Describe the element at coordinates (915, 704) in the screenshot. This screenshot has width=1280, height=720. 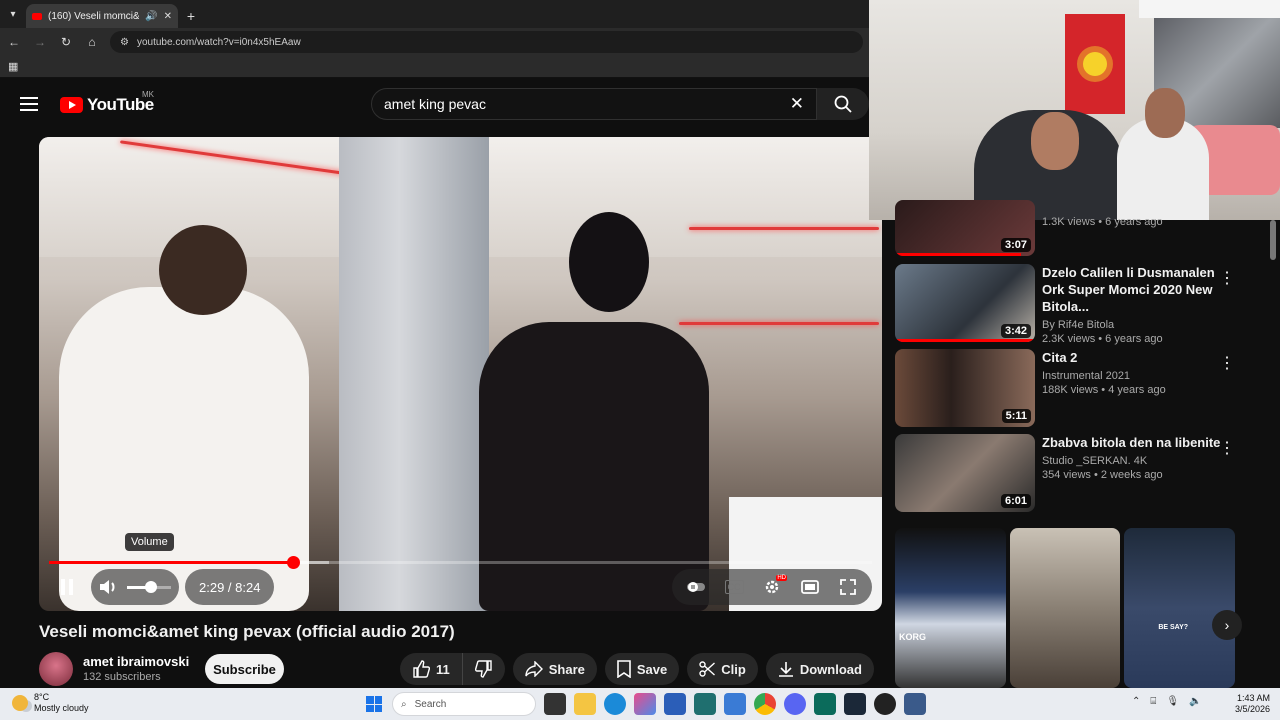
I see `settings-icon` at that location.